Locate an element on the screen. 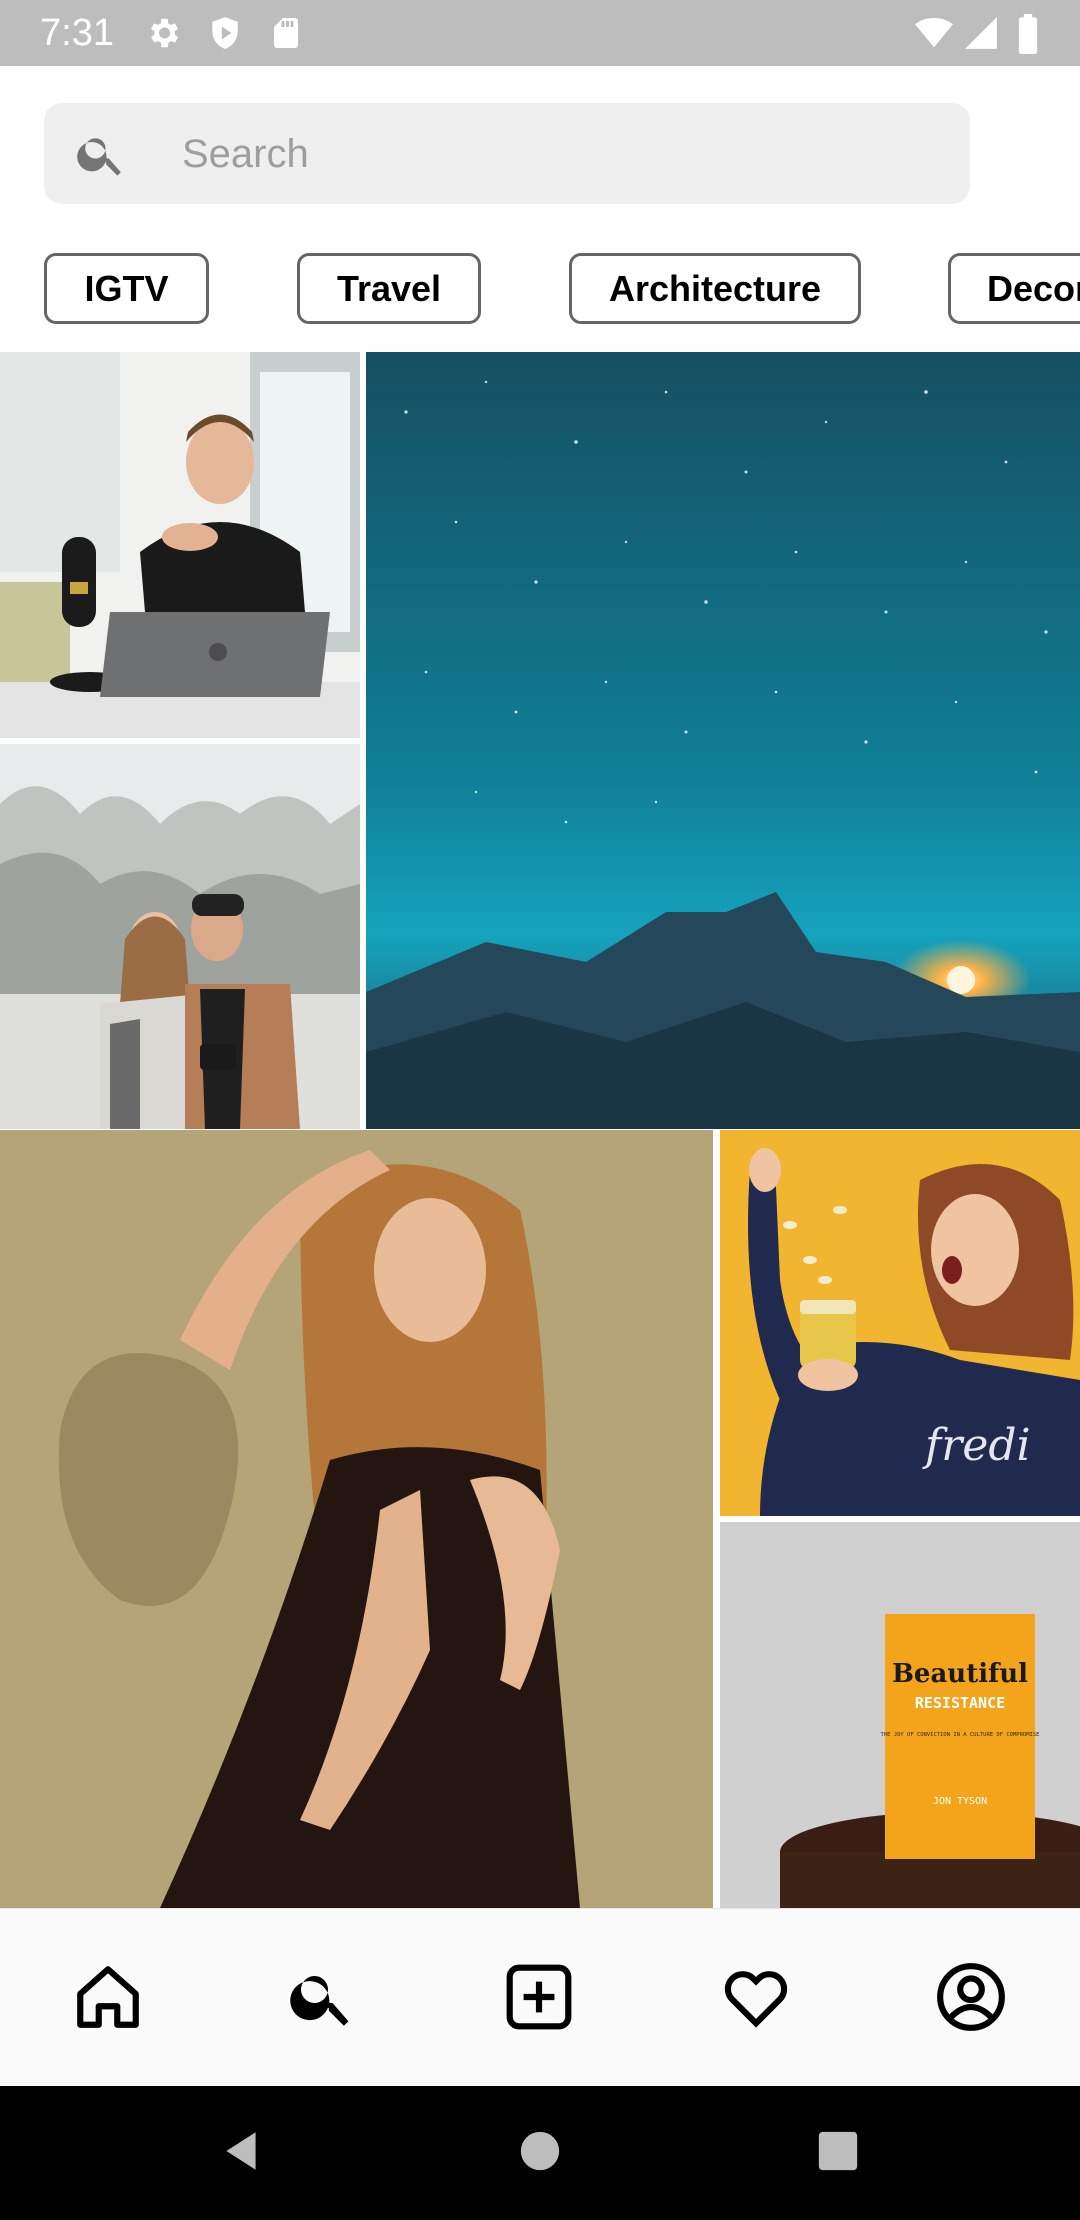 This screenshot has width=1080, height=2220. sd-card-icon is located at coordinates (286, 35).